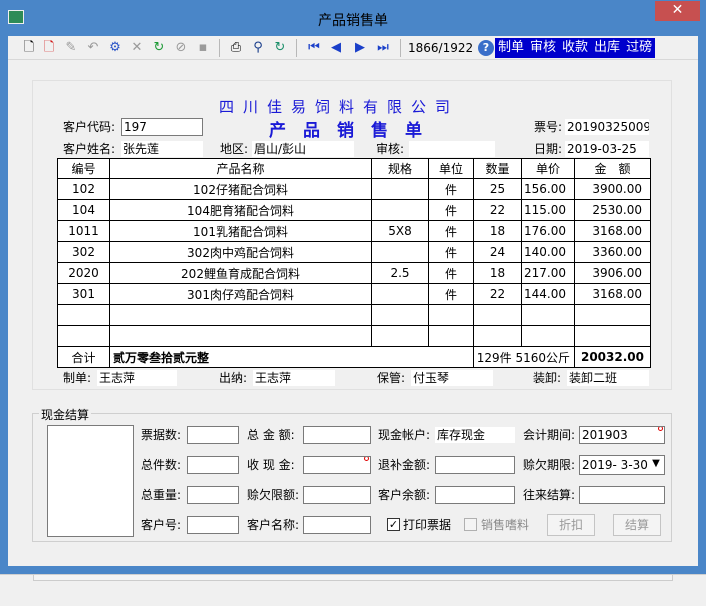  I want to click on menu-item-make: 制单, so click(511, 47).